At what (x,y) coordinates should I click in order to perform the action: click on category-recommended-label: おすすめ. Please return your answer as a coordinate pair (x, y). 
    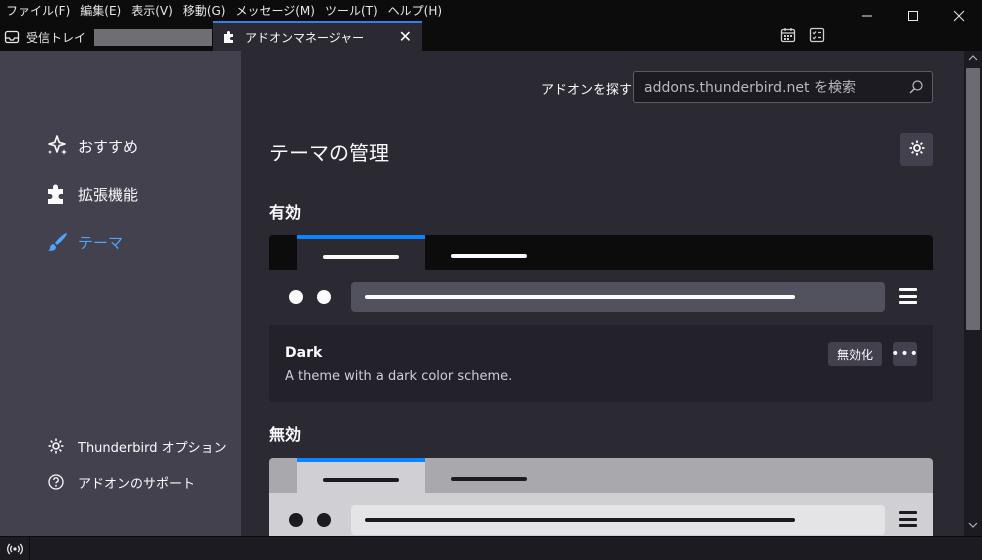
    Looking at the image, I should click on (108, 146).